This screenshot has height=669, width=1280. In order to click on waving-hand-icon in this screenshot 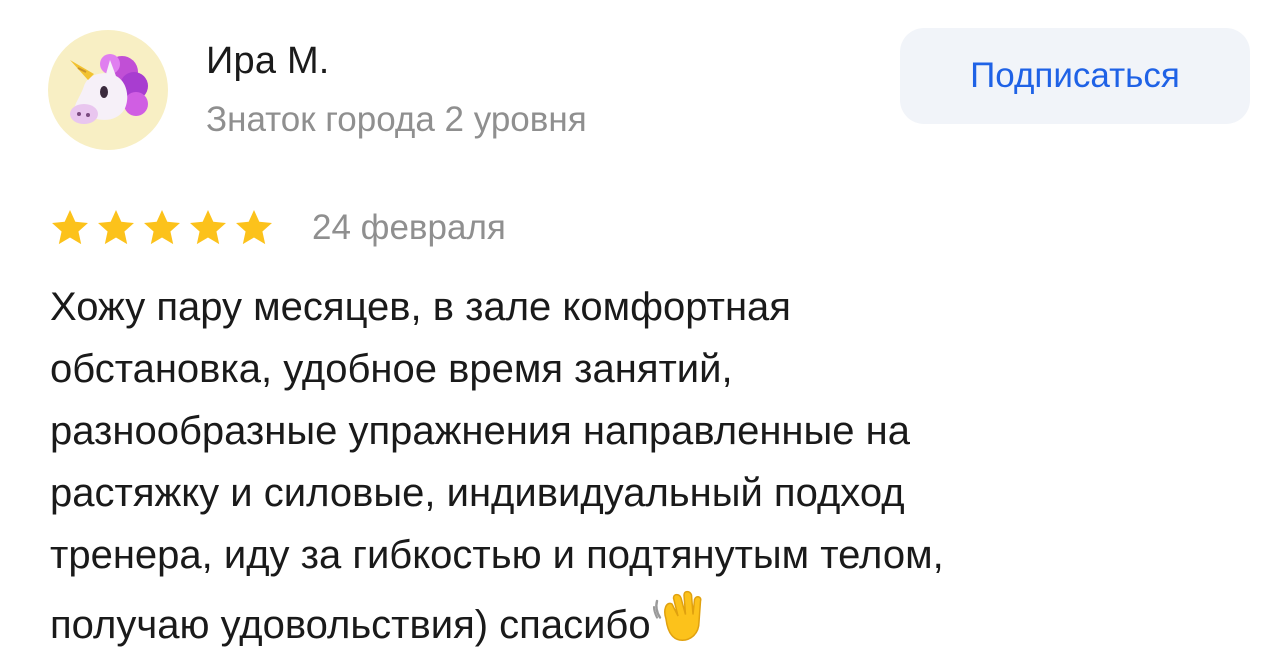, I will do `click(677, 615)`.